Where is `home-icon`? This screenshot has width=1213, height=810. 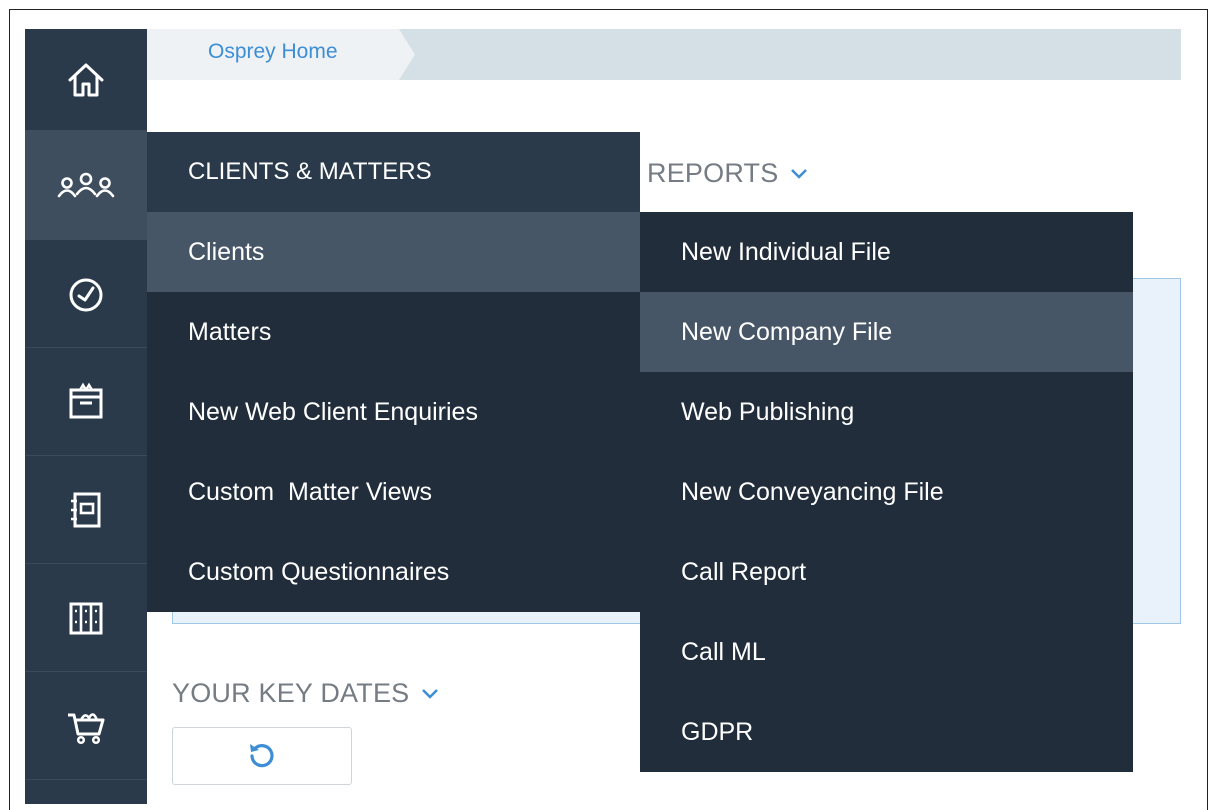 home-icon is located at coordinates (86, 79).